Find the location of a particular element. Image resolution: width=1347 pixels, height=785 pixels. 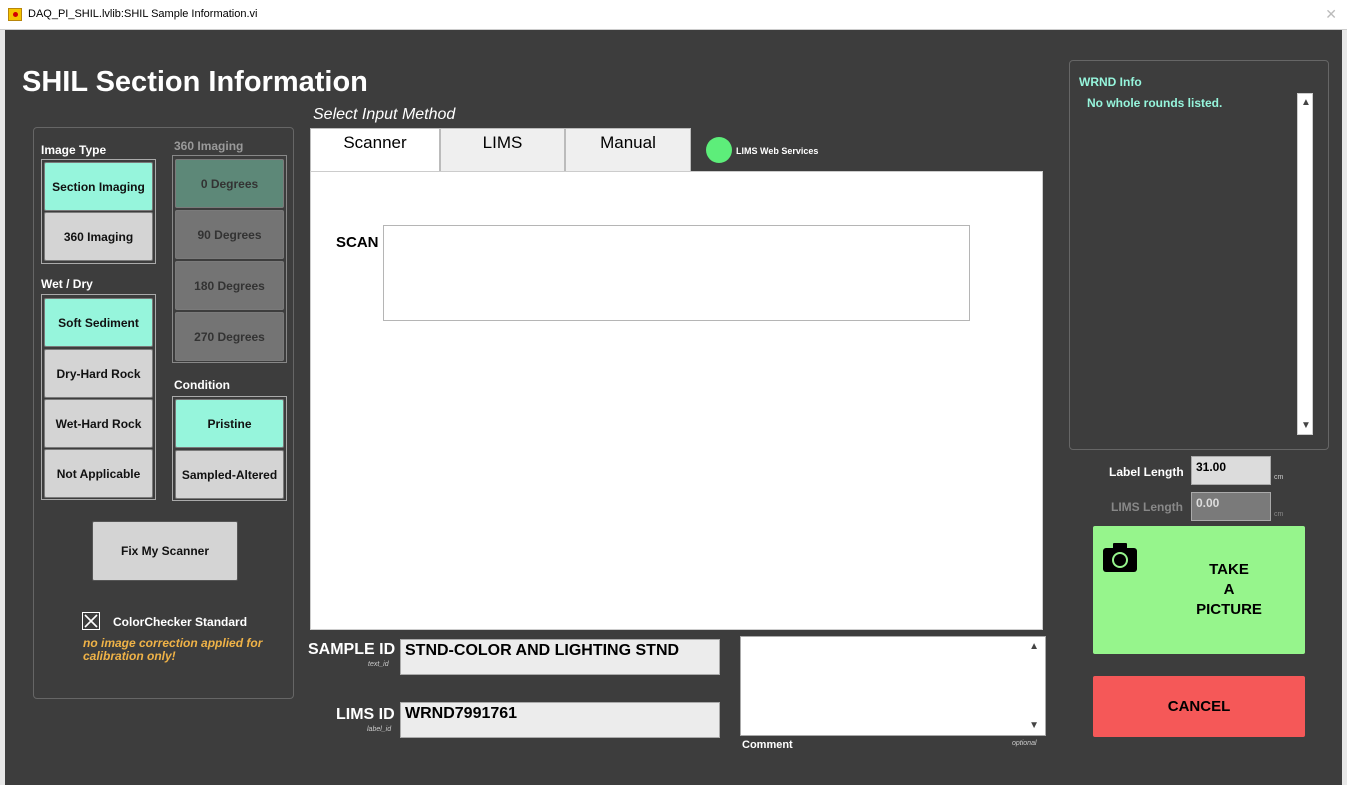

page-title: SHIL Section Information is located at coordinates (195, 82).